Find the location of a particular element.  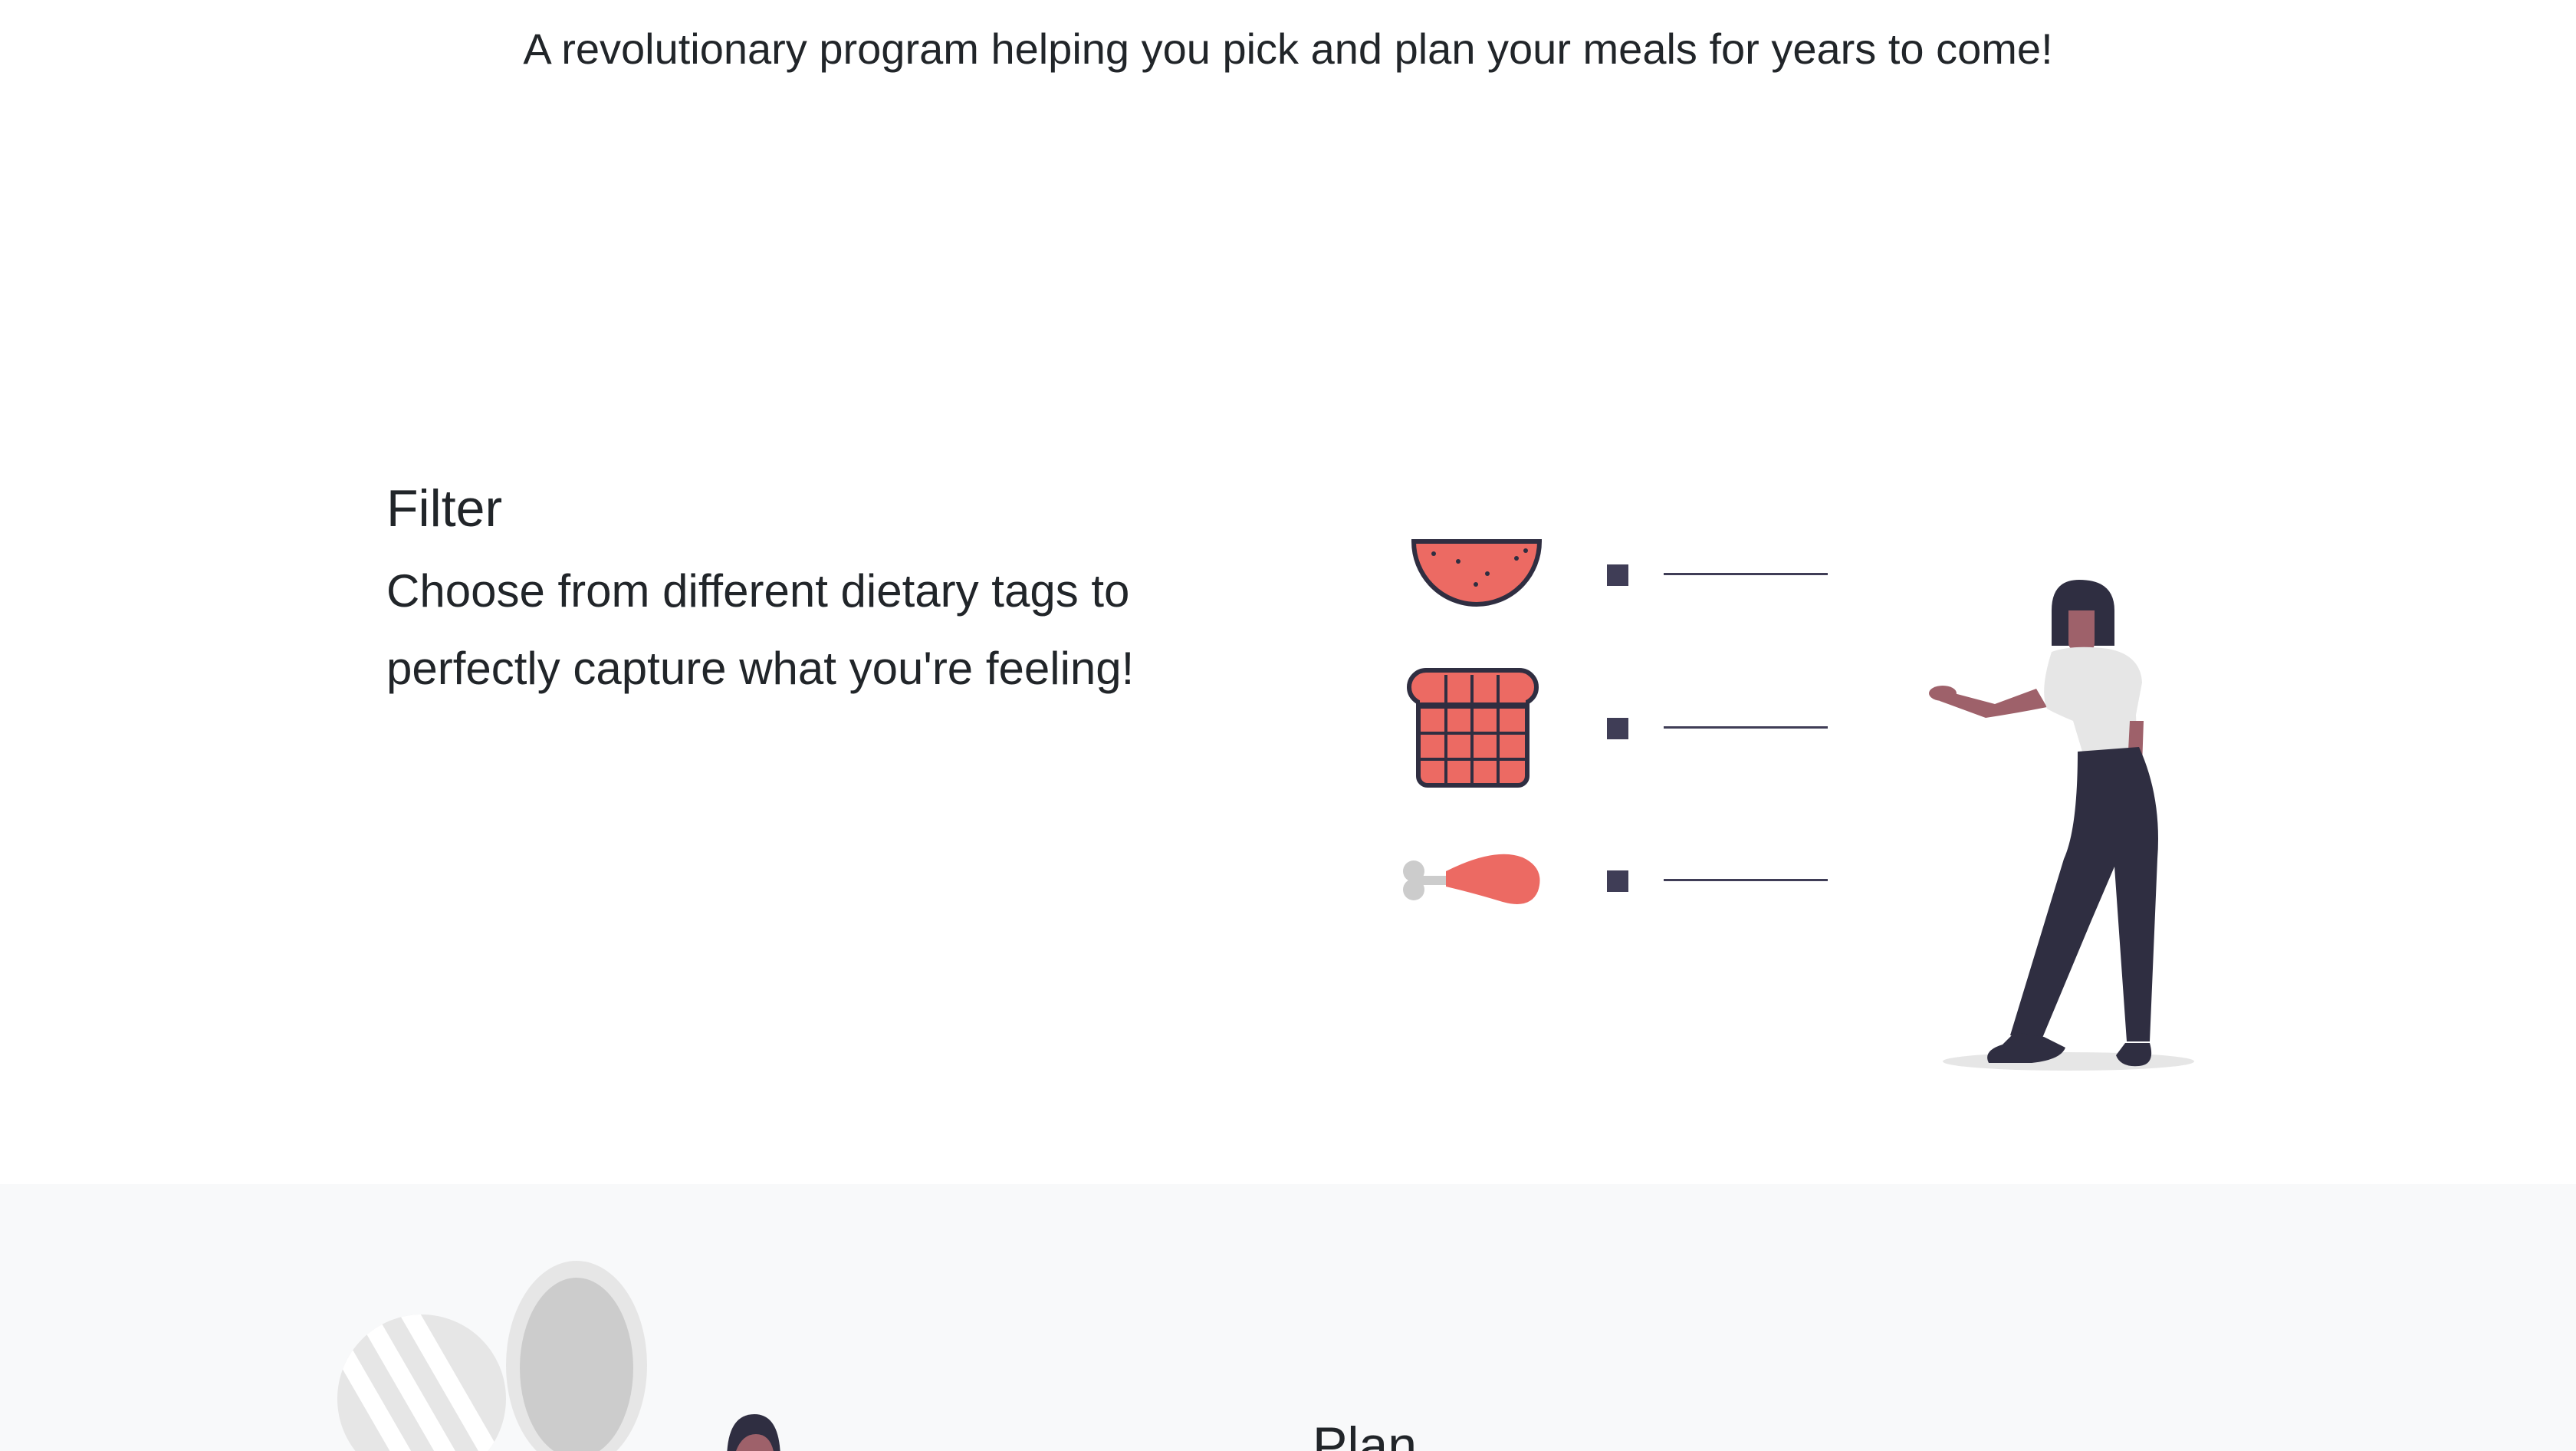

person-head-icon is located at coordinates (754, 1432).